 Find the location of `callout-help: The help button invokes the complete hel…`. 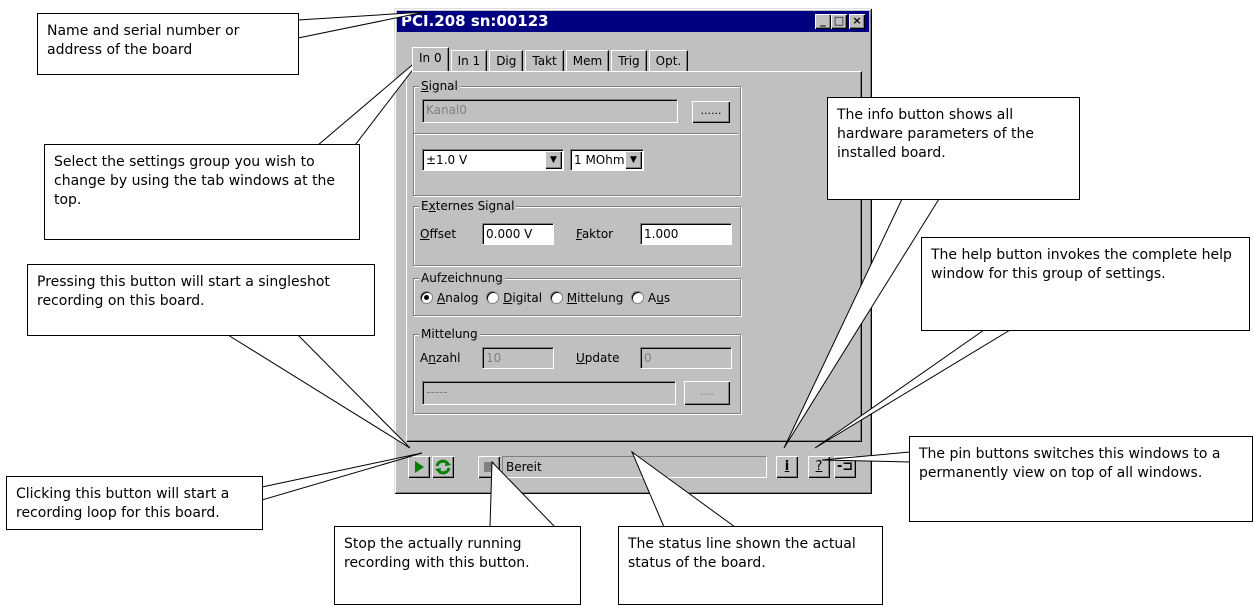

callout-help: The help button invokes the complete hel… is located at coordinates (1085, 284).